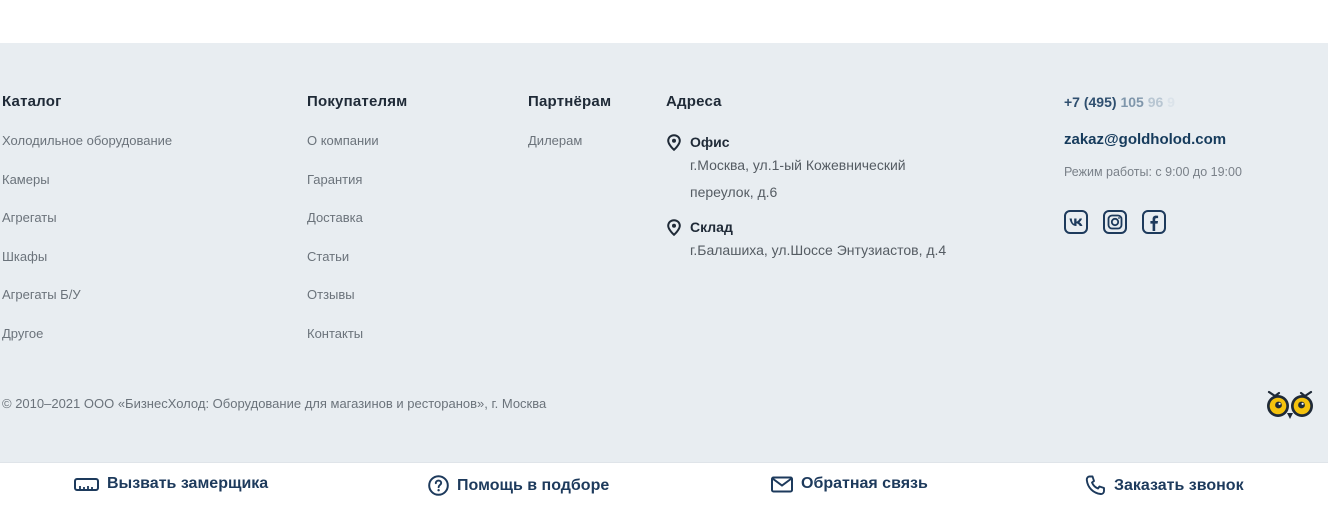 This screenshot has width=1328, height=508. What do you see at coordinates (87, 190) in the screenshot?
I see `catalog-link-chambers: Камеры` at bounding box center [87, 190].